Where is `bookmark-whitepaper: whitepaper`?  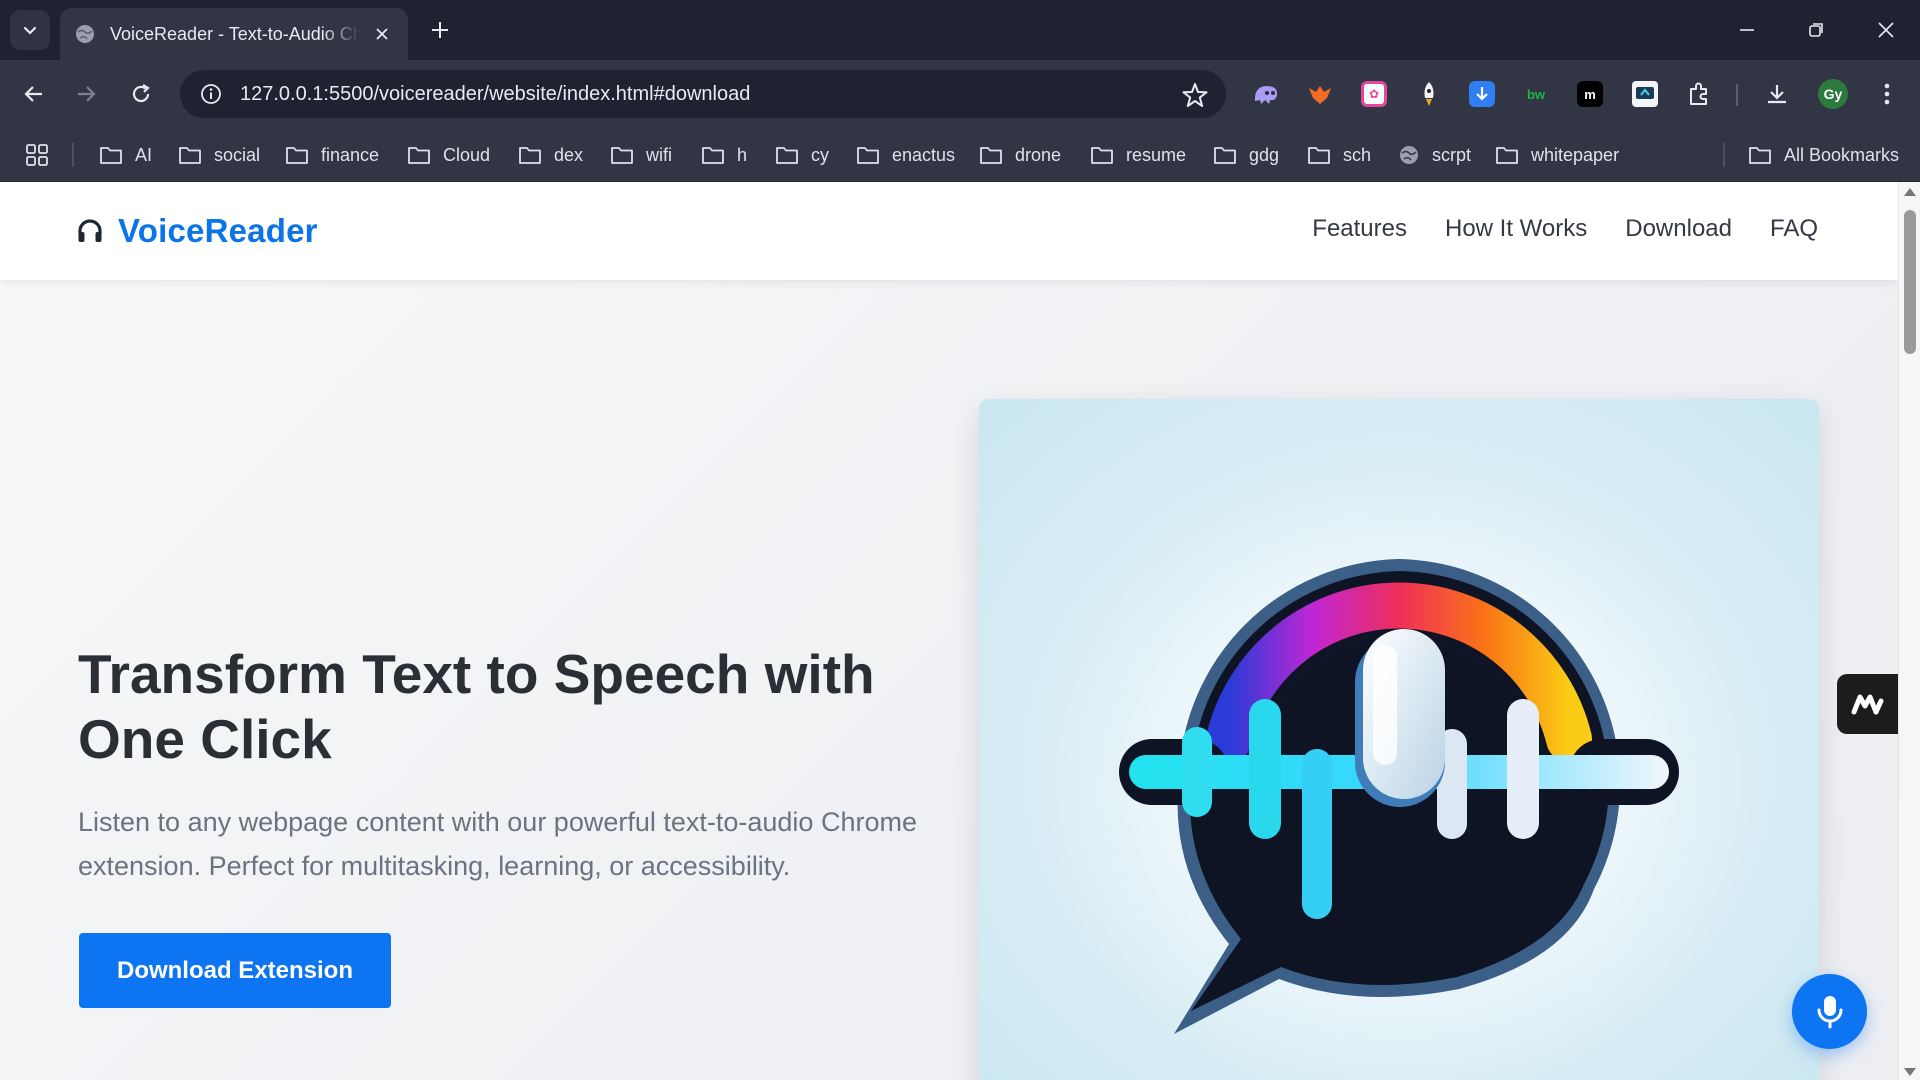
bookmark-whitepaper: whitepaper is located at coordinates (1557, 155).